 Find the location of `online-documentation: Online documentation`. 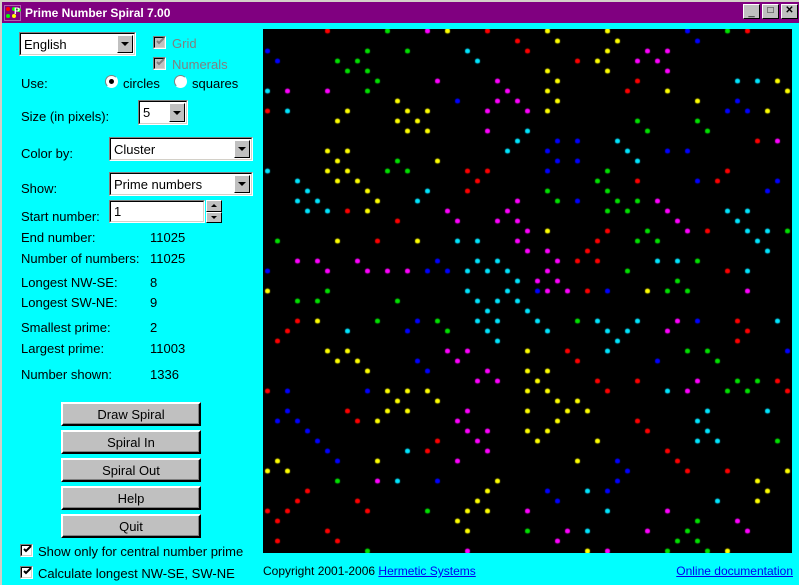

online-documentation: Online documentation is located at coordinates (734, 571).